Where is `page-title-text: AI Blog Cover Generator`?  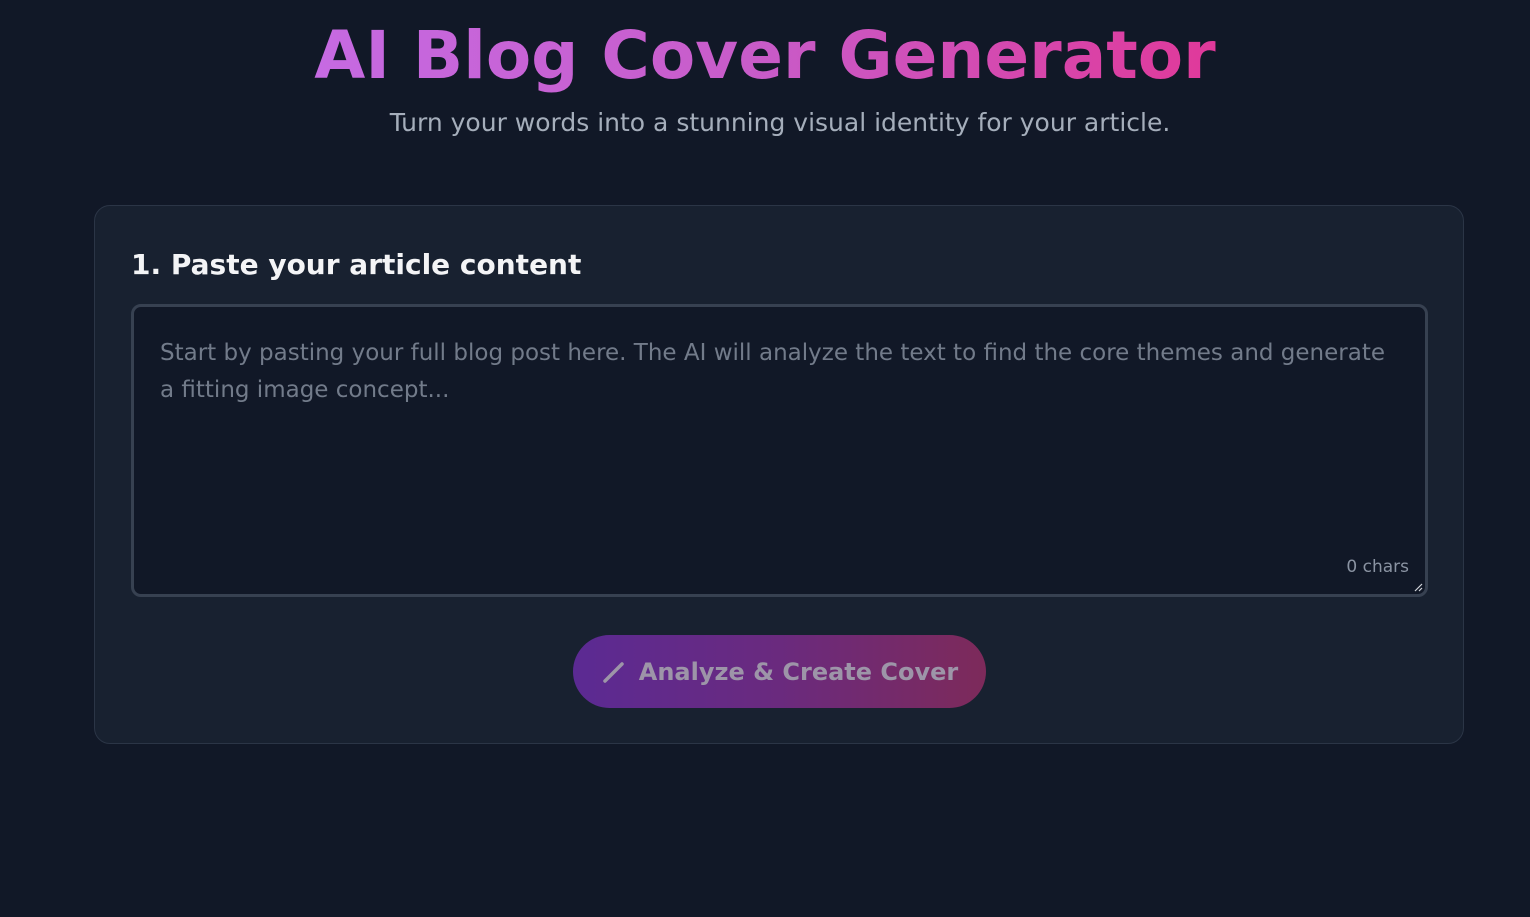
page-title-text: AI Blog Cover Generator is located at coordinates (765, 55).